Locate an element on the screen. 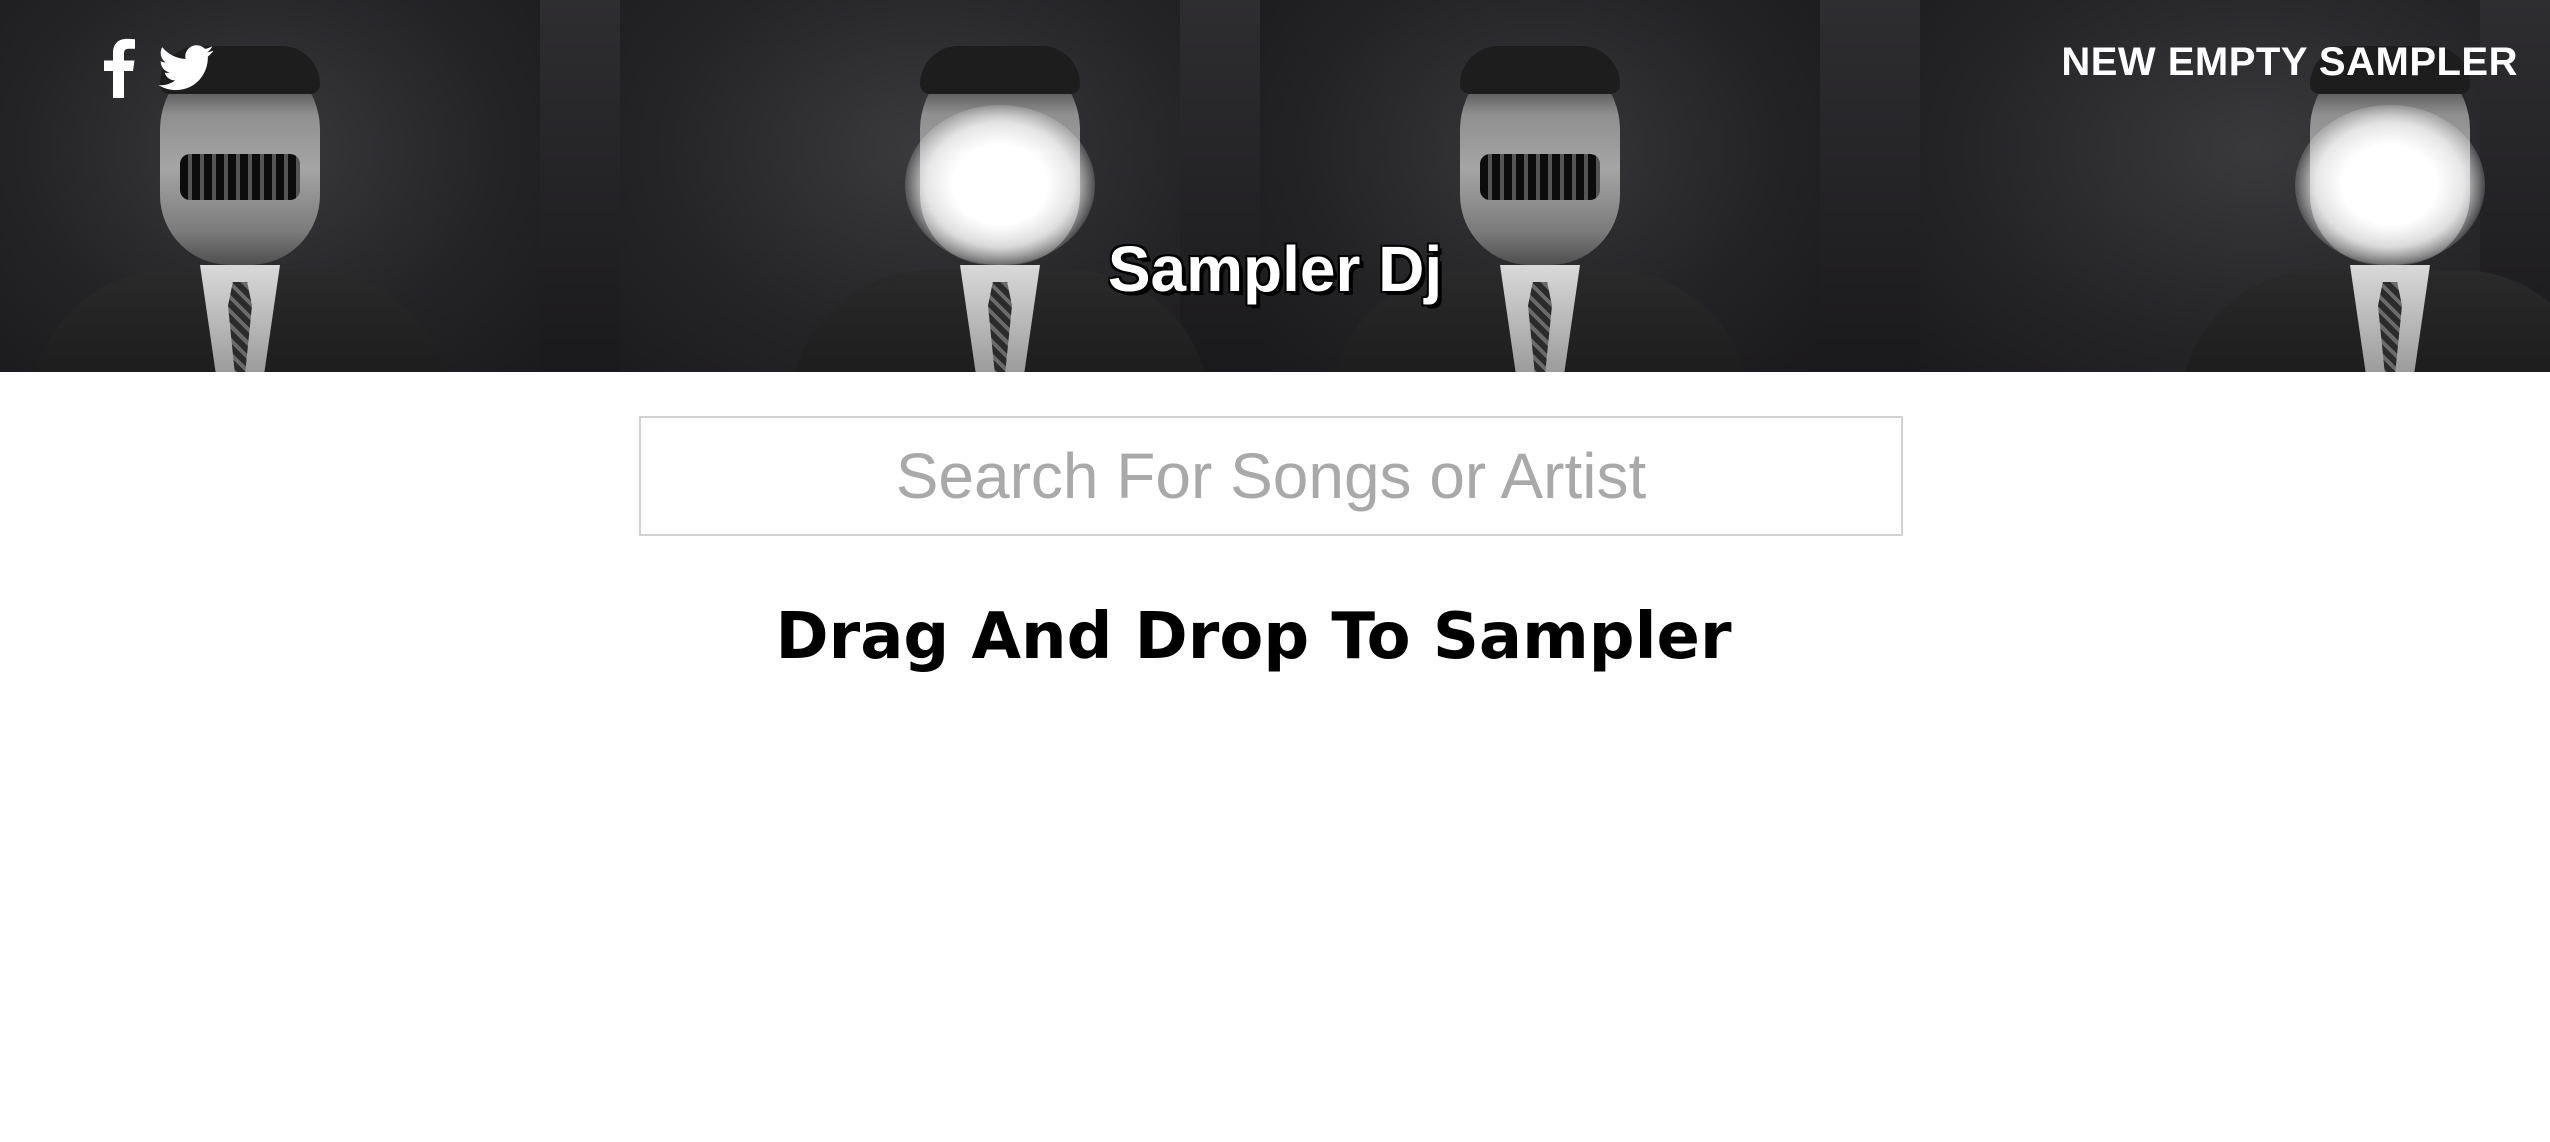  site-title: Sampler Dj is located at coordinates (1275, 269).